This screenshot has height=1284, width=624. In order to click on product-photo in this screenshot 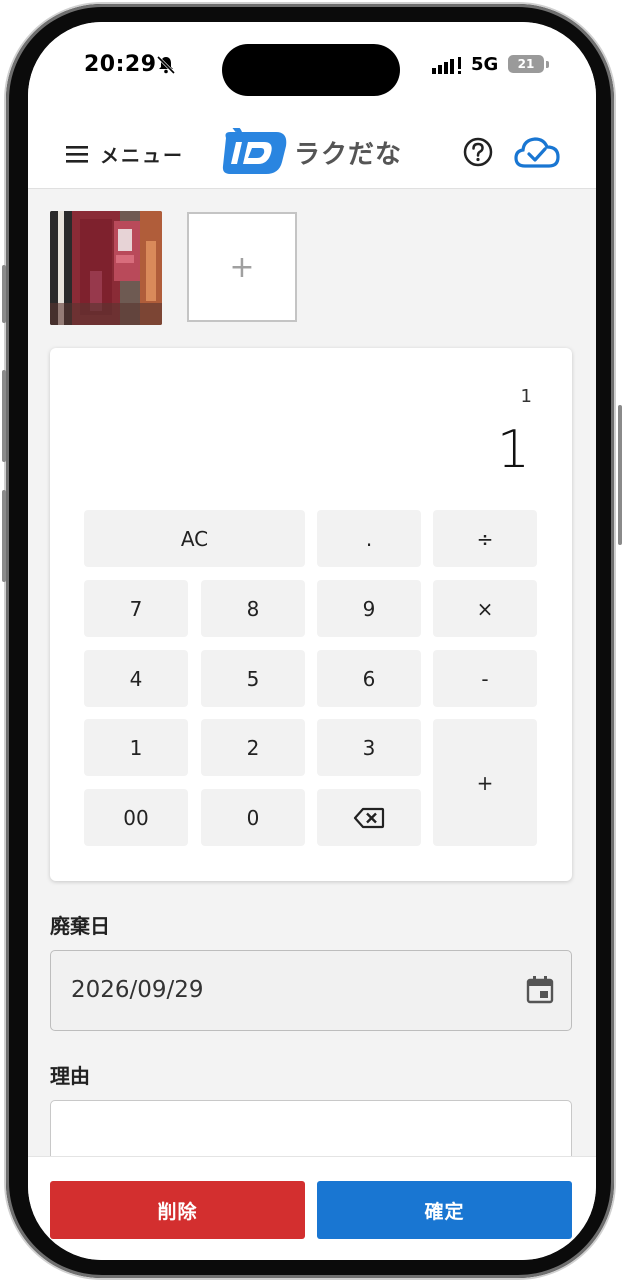, I will do `click(106, 268)`.